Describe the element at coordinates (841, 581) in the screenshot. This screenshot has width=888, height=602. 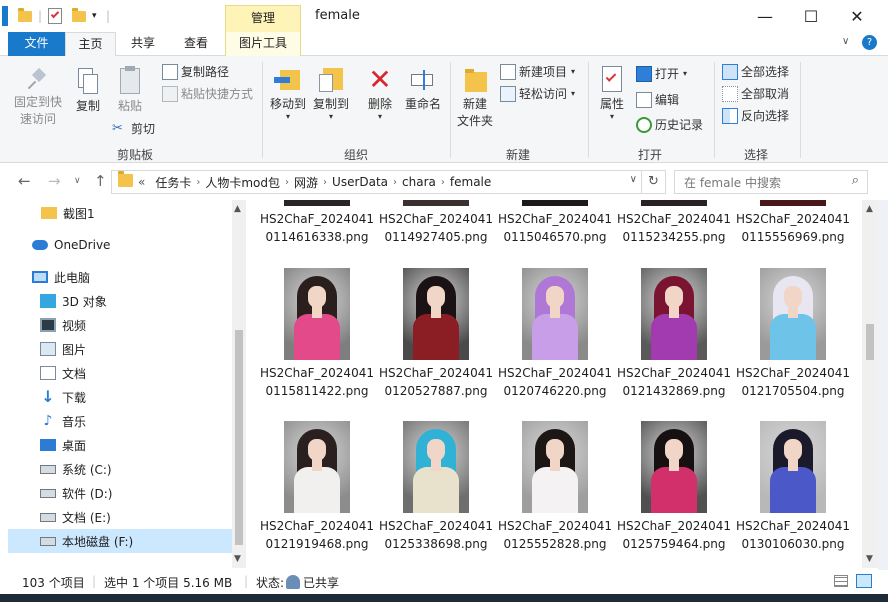
I see `details-view-icon` at that location.